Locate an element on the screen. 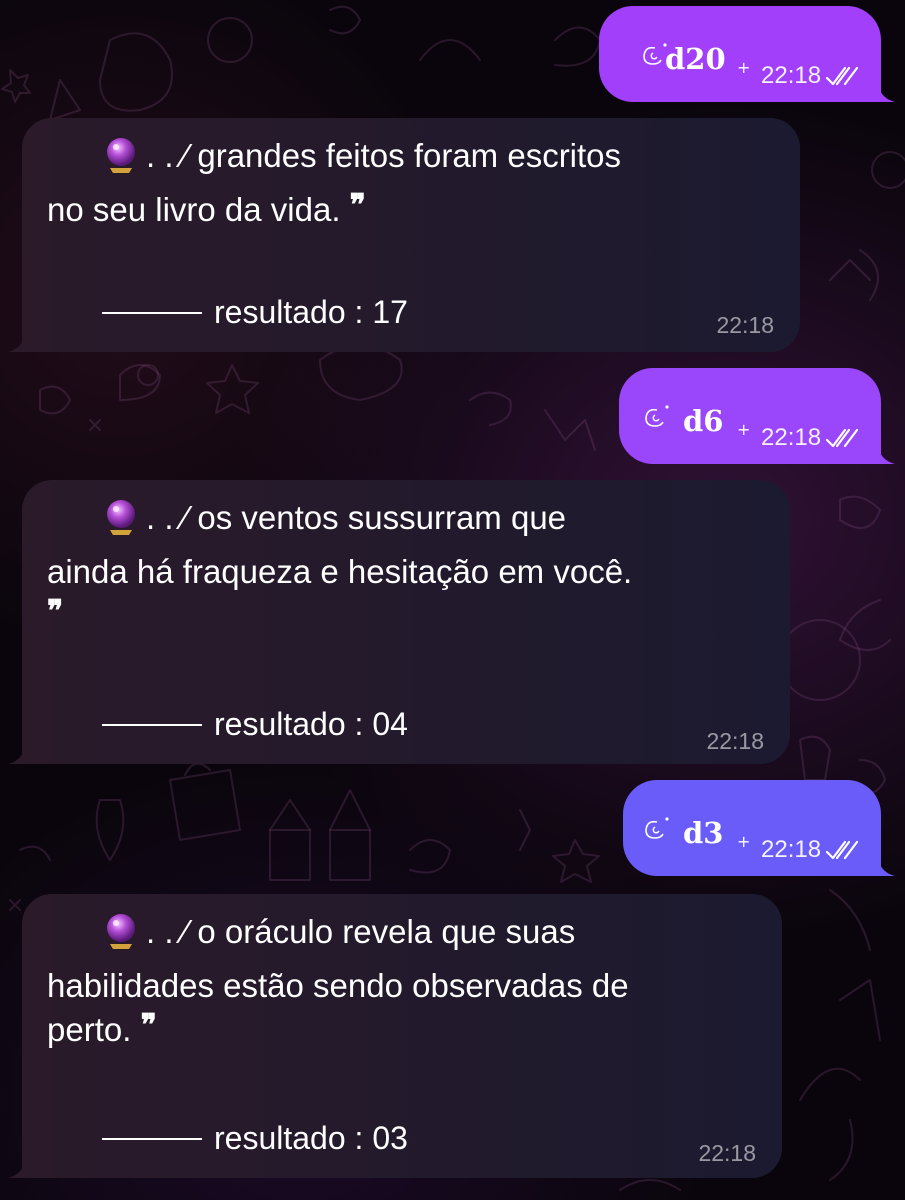 This screenshot has width=905, height=1200. dice-command: d3 is located at coordinates (703, 833).